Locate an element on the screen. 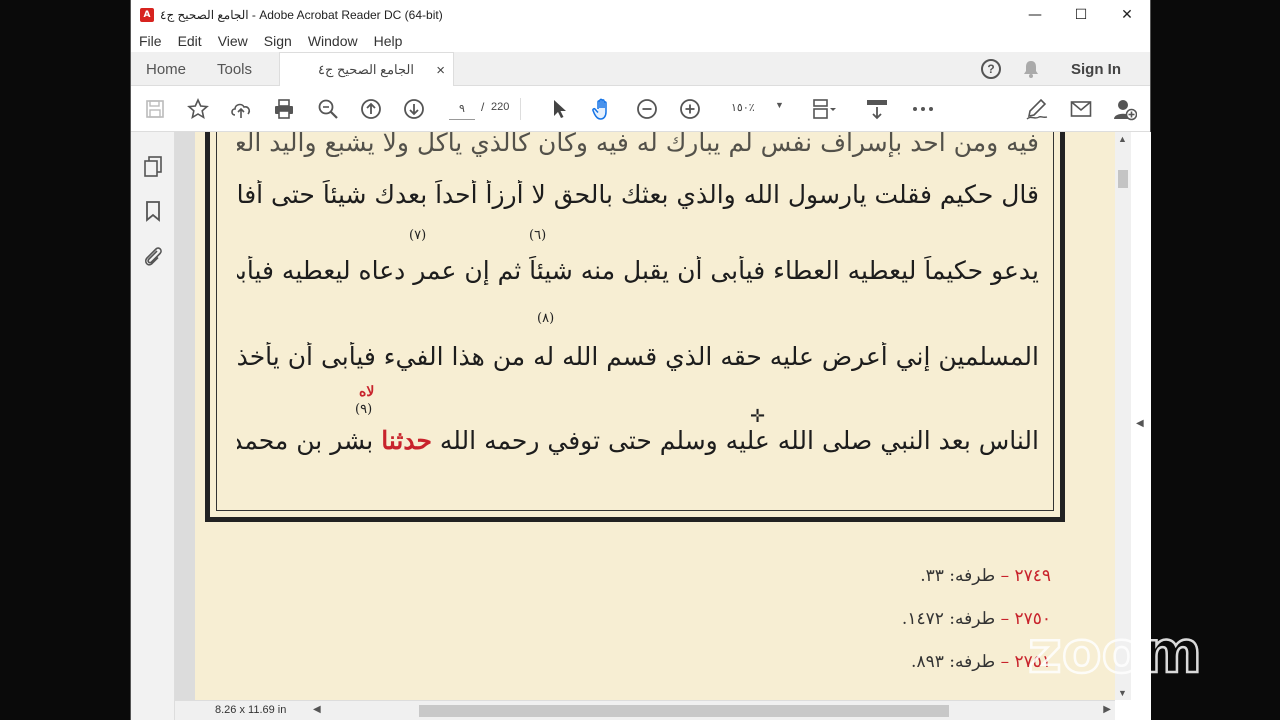 Image resolution: width=1280 pixels, height=720 pixels. notifications-button is located at coordinates (1031, 69).